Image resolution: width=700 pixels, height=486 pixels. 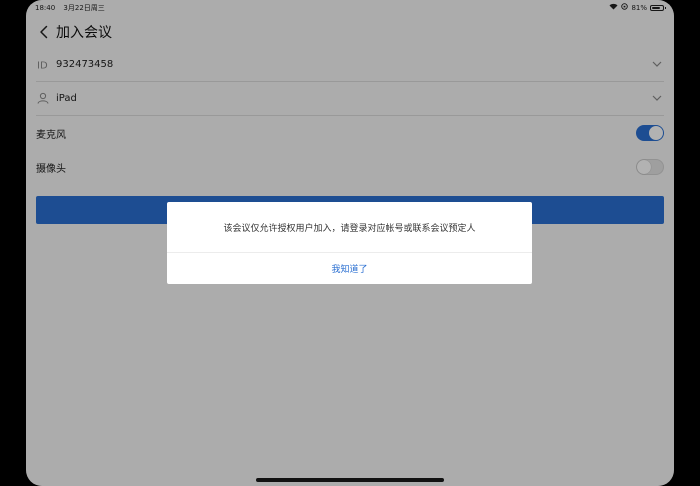 I want to click on dialog-message: 该会议仅允许授权用户加入，请登录对应帐号或联系会议预定人, so click(x=349, y=227).